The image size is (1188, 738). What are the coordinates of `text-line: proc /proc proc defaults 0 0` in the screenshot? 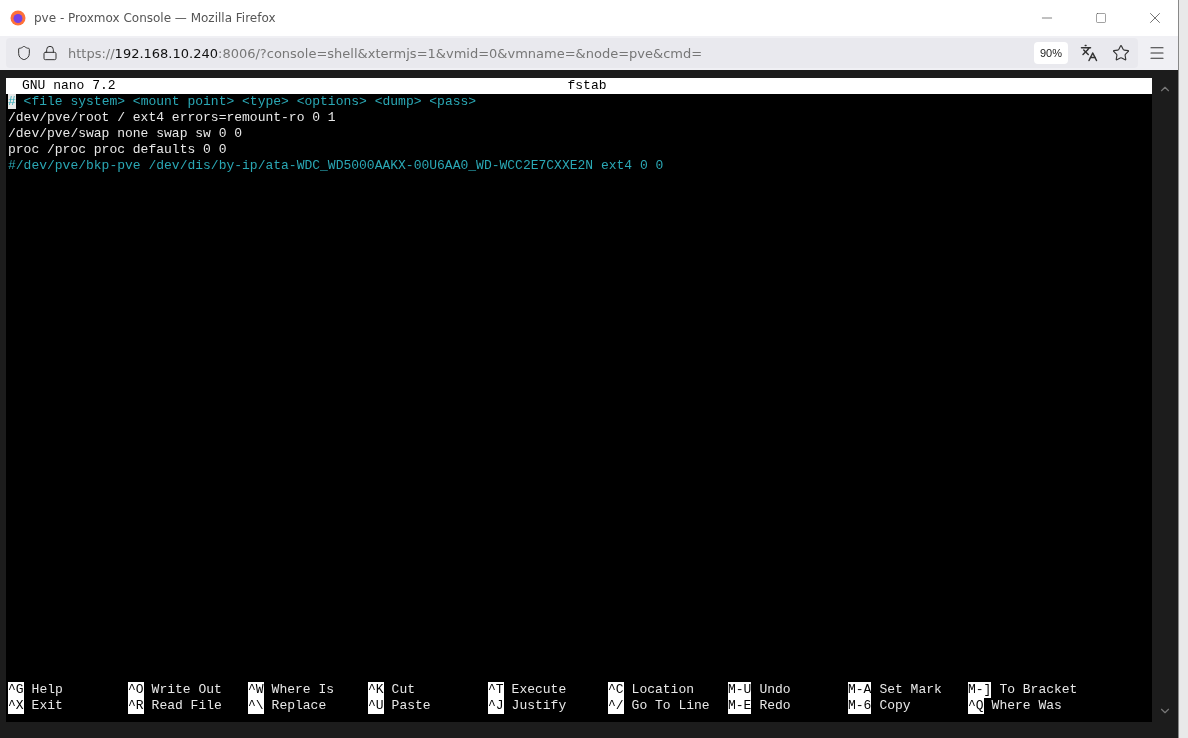 It's located at (117, 150).